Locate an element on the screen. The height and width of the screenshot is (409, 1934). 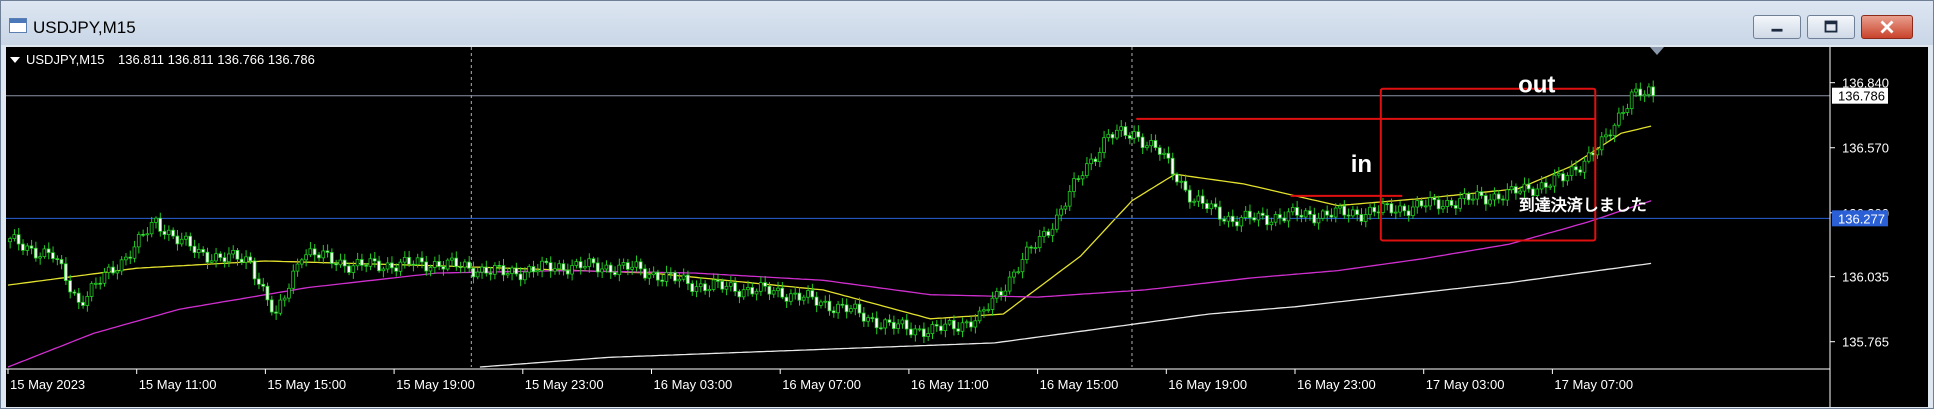
price-tick-label: 136.570 is located at coordinates (1865, 148).